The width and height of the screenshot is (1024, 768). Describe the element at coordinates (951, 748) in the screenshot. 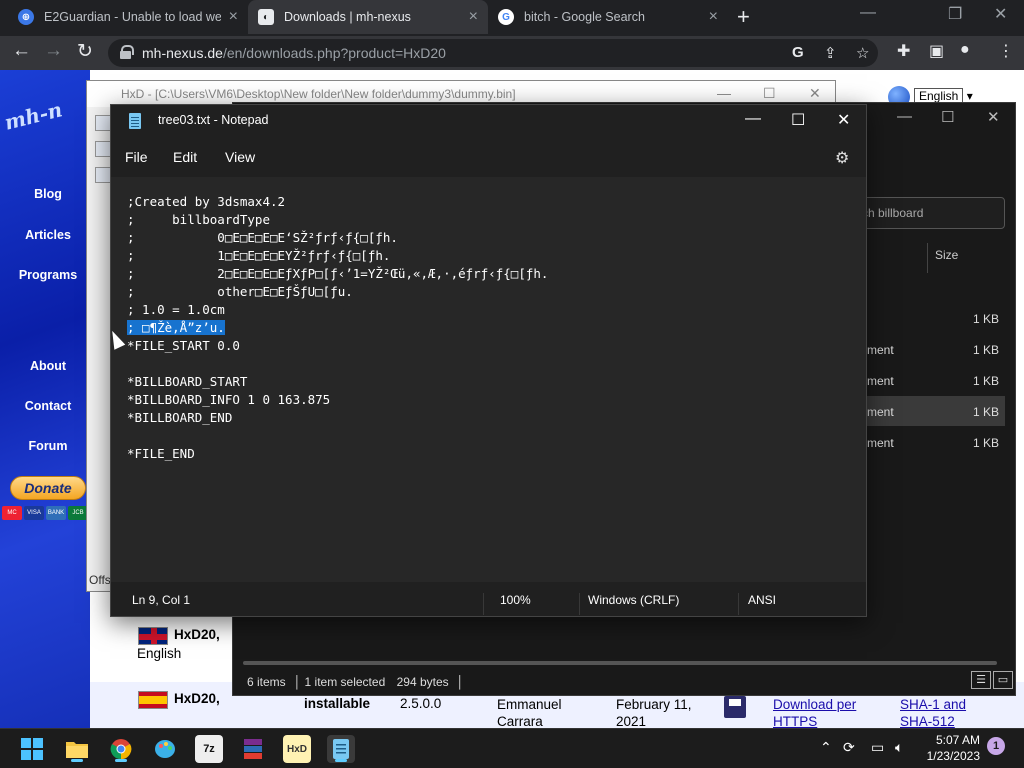

I see `system-clock: 5:07 AM 1/23/2023` at that location.